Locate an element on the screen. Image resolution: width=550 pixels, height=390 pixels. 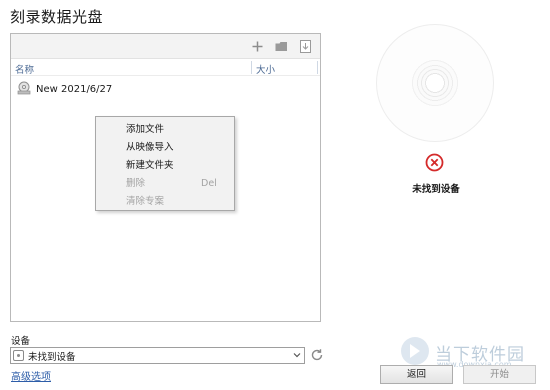
context-menu: 添加文件 从映像导入 新建文件夹 删除 Del 清除专案 is located at coordinates (165, 163).